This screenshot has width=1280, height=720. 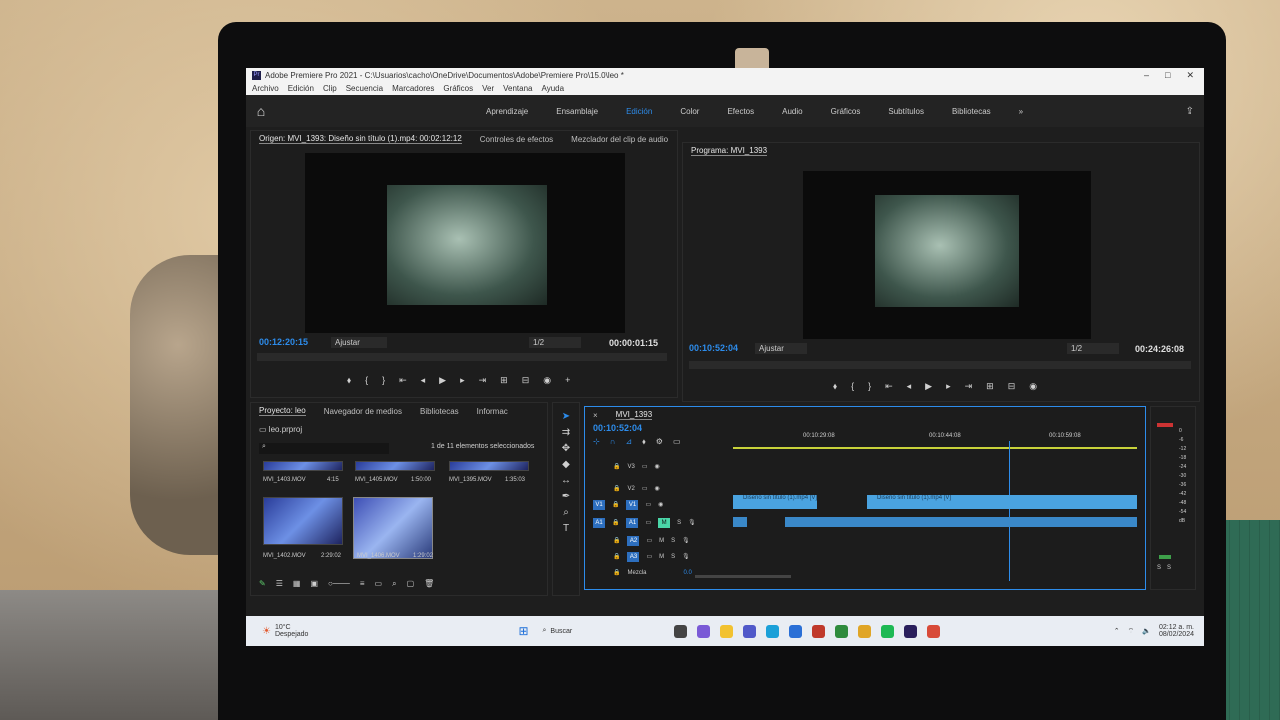 What do you see at coordinates (566, 448) in the screenshot?
I see `ripple-edit-tool-icon: ✥` at bounding box center [566, 448].